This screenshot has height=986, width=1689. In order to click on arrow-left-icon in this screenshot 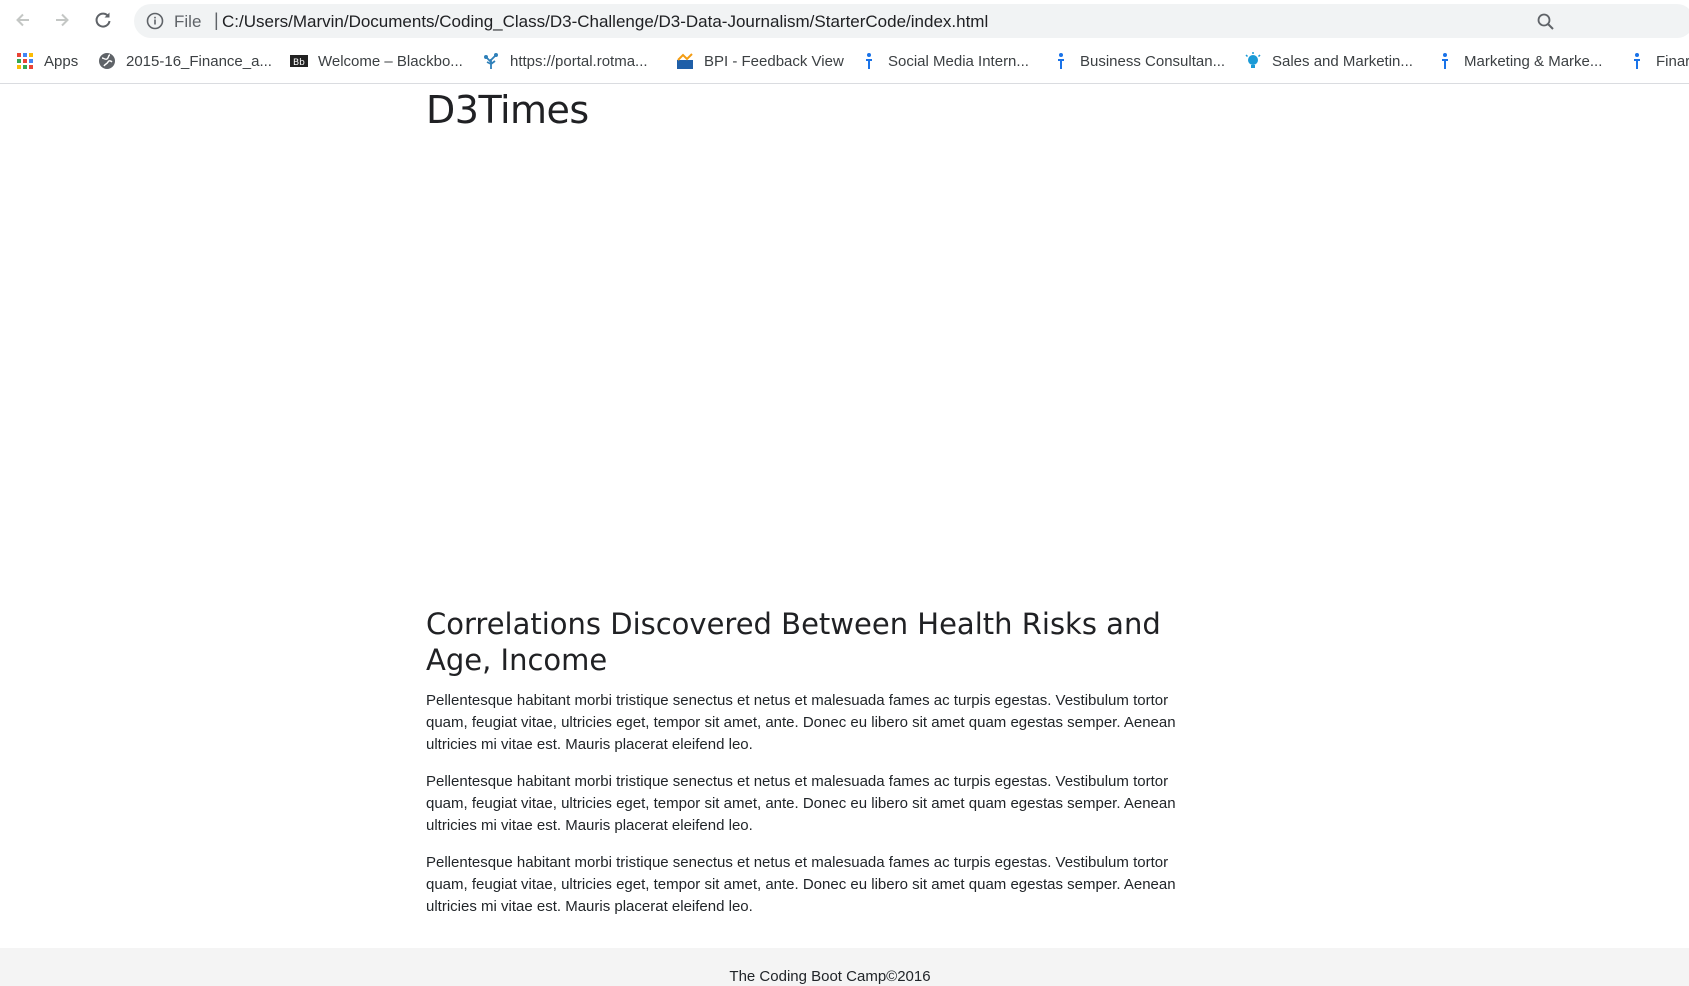, I will do `click(22, 20)`.